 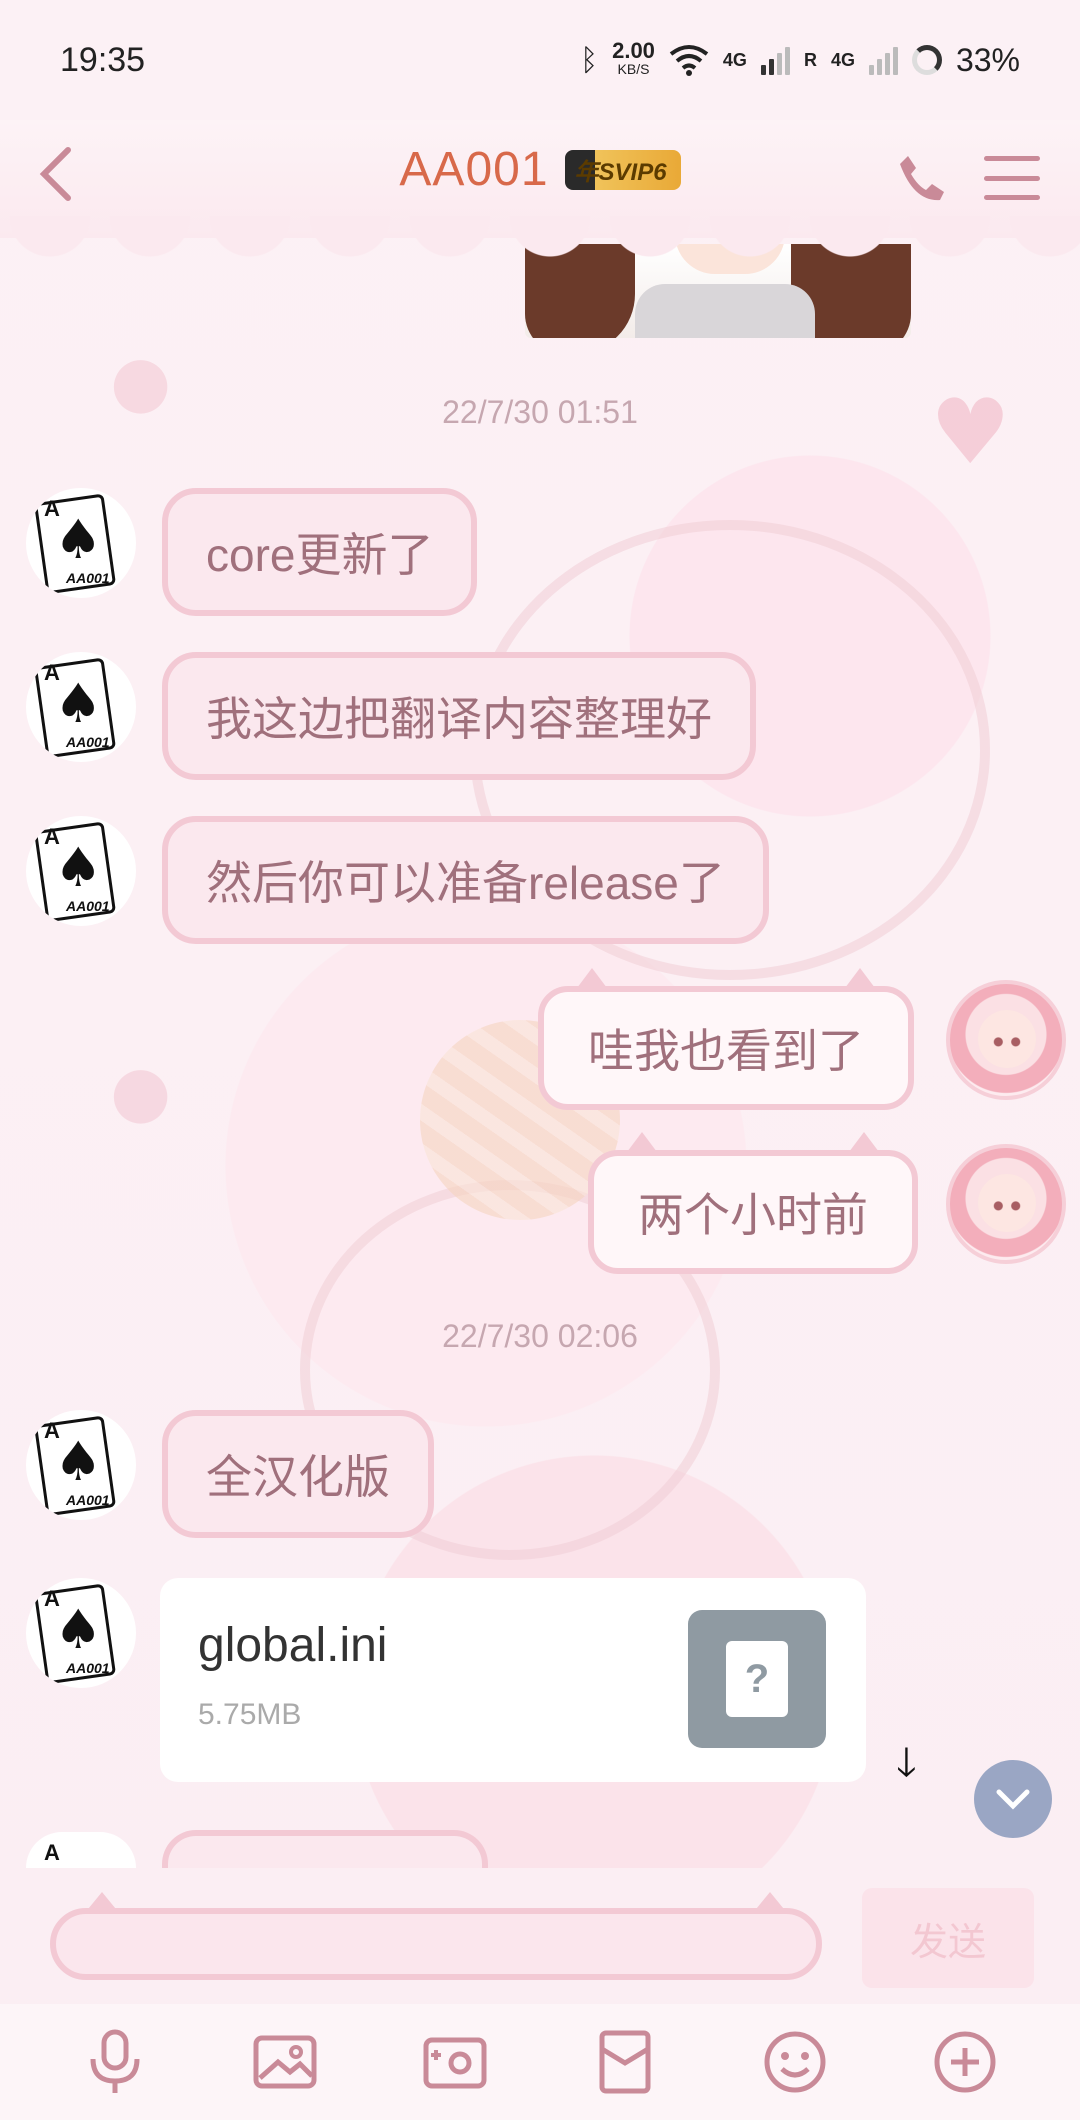 What do you see at coordinates (103, 59) in the screenshot?
I see `status-time: 19:35` at bounding box center [103, 59].